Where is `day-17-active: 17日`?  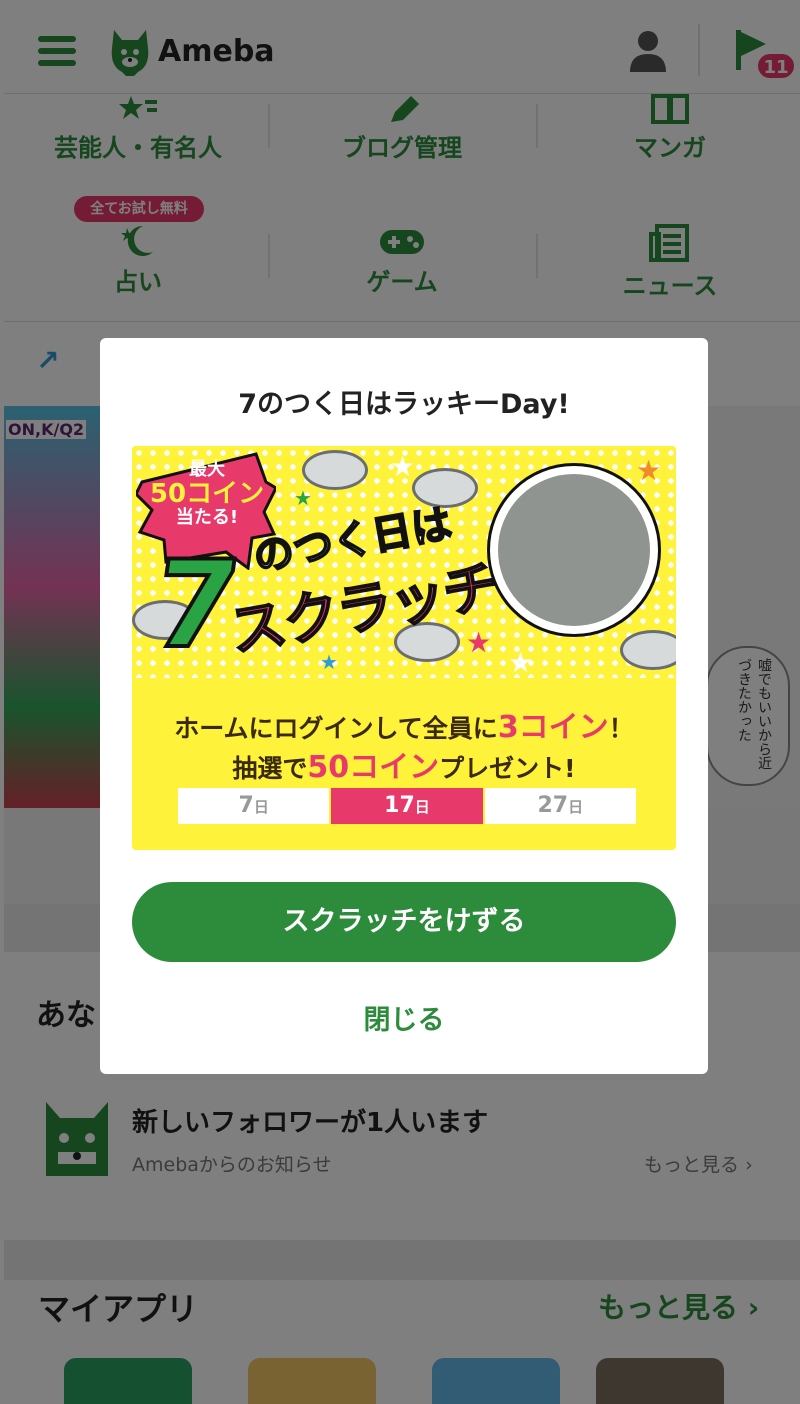 day-17-active: 17日 is located at coordinates (408, 806).